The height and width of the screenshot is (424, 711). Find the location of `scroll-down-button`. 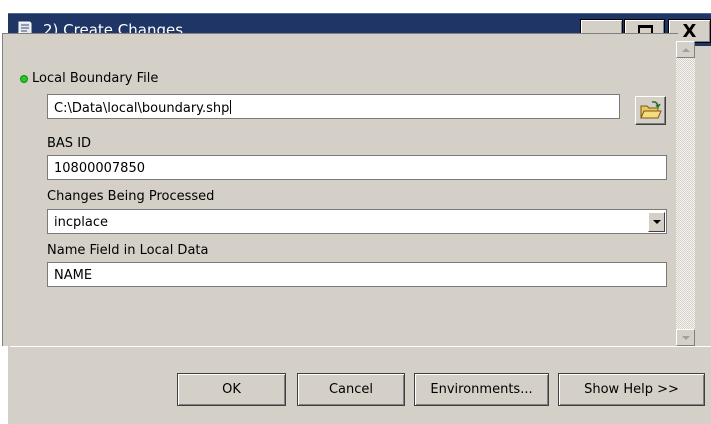

scroll-down-button is located at coordinates (685, 337).